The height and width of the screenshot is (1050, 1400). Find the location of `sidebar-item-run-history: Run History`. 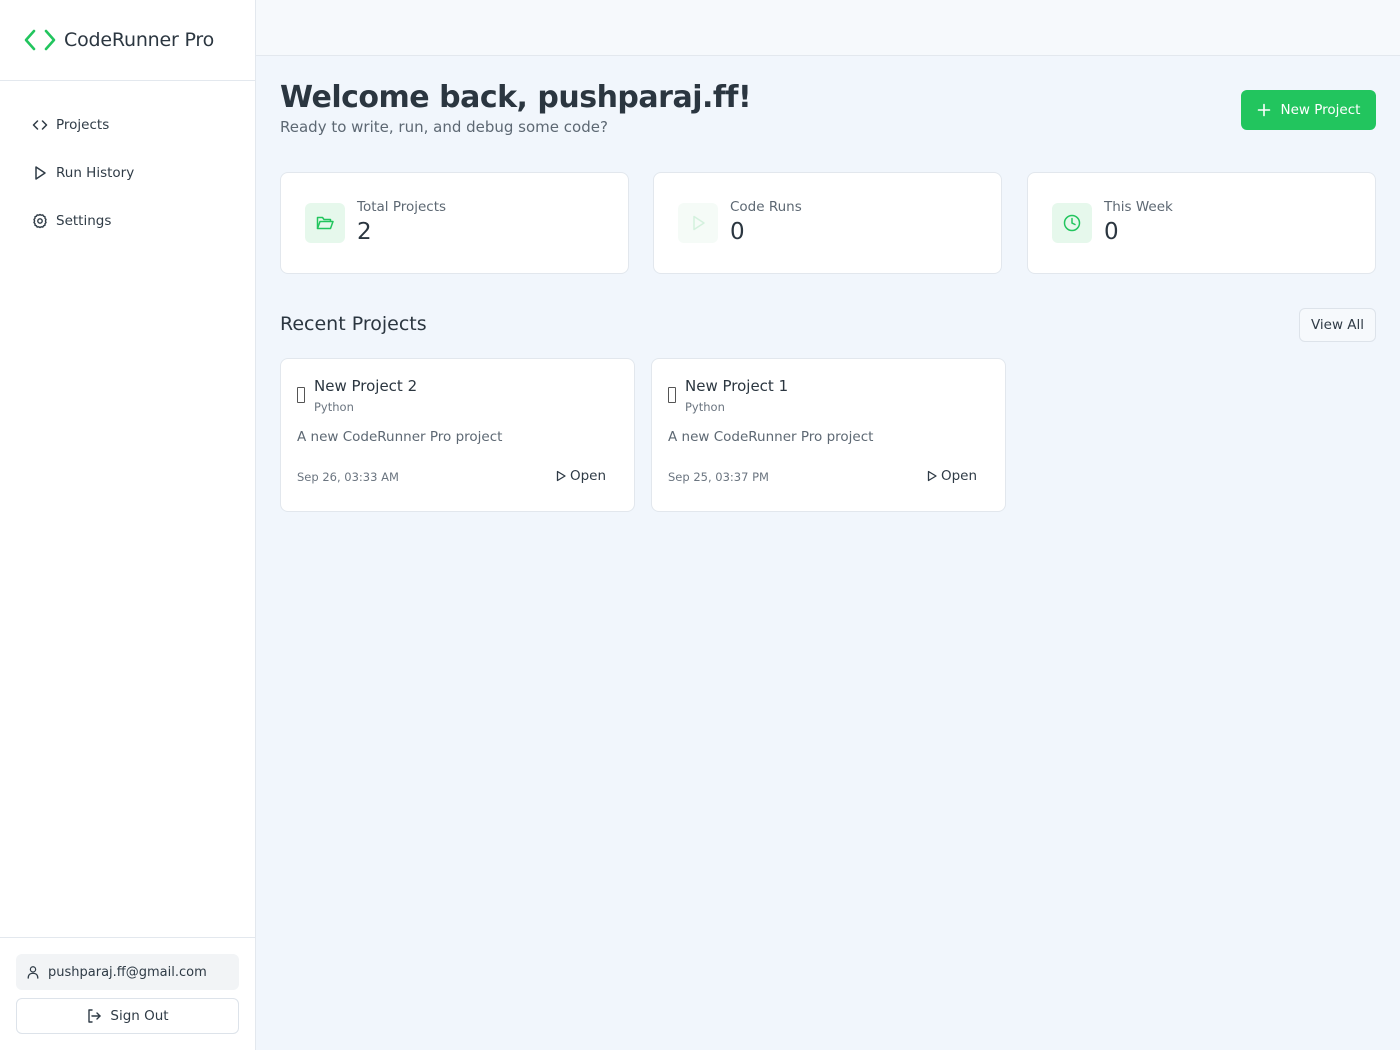

sidebar-item-run-history: Run History is located at coordinates (127, 173).